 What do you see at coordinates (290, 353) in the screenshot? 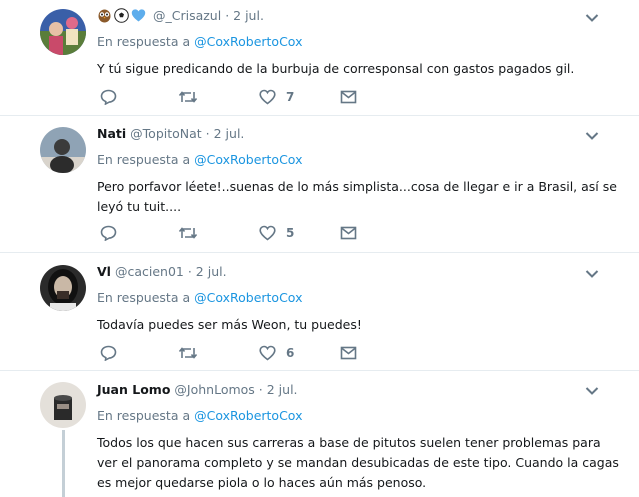
I see `like-count: 6` at bounding box center [290, 353].